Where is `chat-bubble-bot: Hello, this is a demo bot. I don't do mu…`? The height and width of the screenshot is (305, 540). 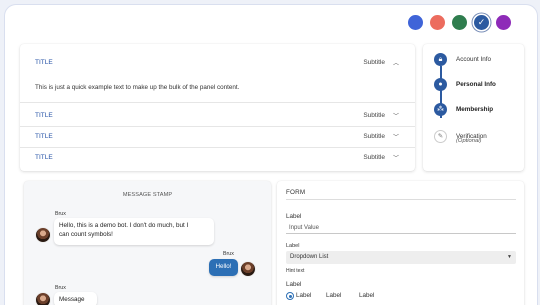 chat-bubble-bot: Hello, this is a demo bot. I don't do mu… is located at coordinates (134, 231).